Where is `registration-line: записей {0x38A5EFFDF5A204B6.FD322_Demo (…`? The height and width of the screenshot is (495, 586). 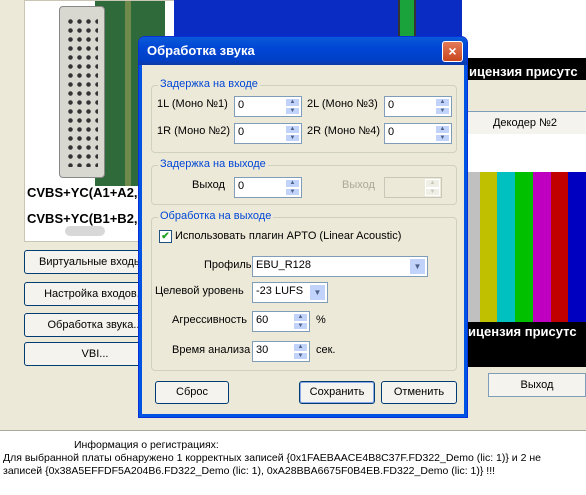
registration-line: записей {0x38A5EFFDF5A204B6.FD322_Demo (… is located at coordinates (249, 471).